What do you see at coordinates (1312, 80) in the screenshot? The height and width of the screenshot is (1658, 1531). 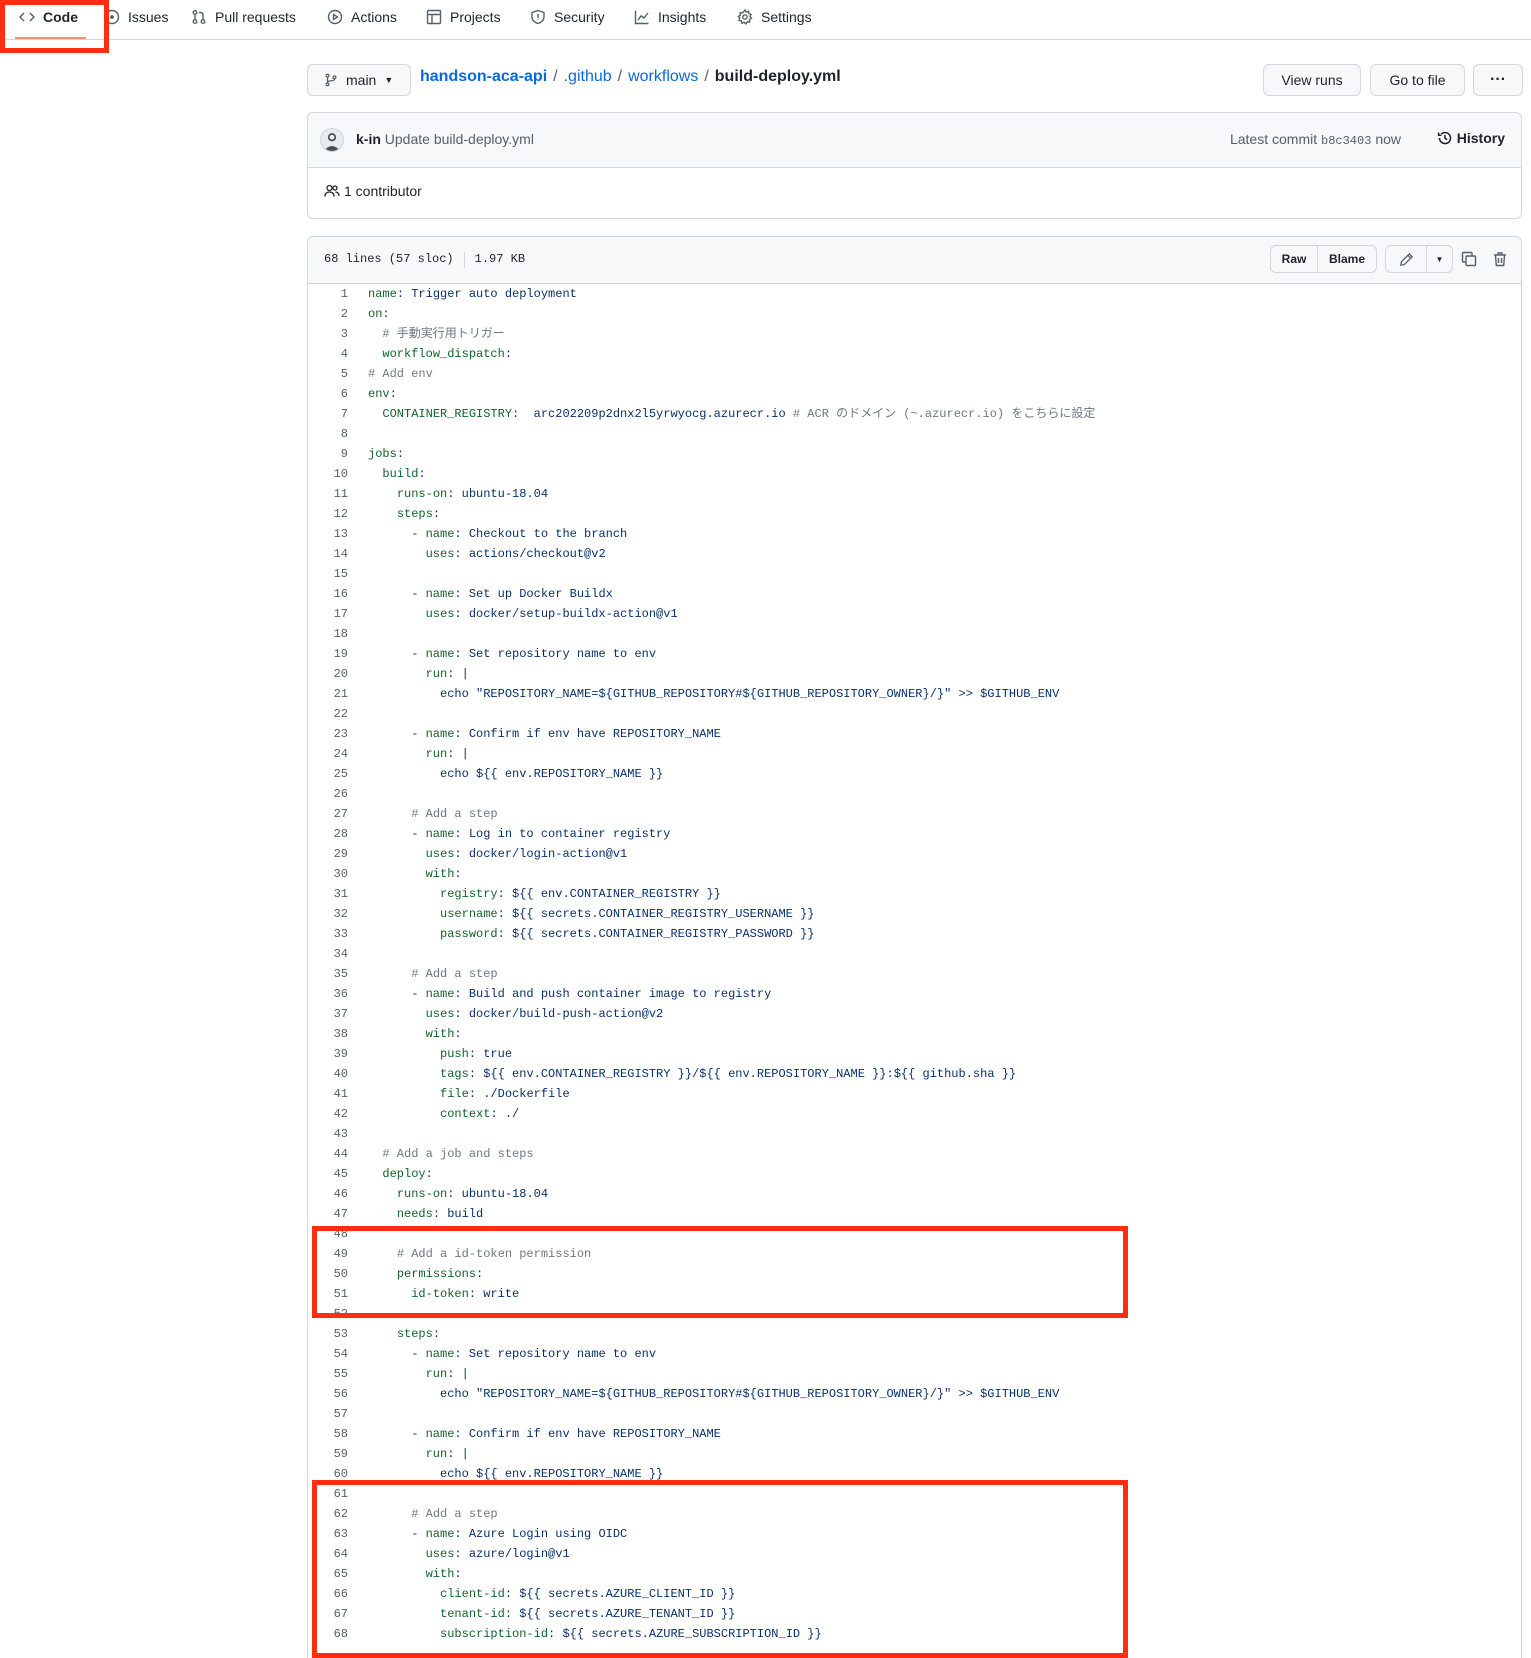 I see `view-runs-button: View runs` at bounding box center [1312, 80].